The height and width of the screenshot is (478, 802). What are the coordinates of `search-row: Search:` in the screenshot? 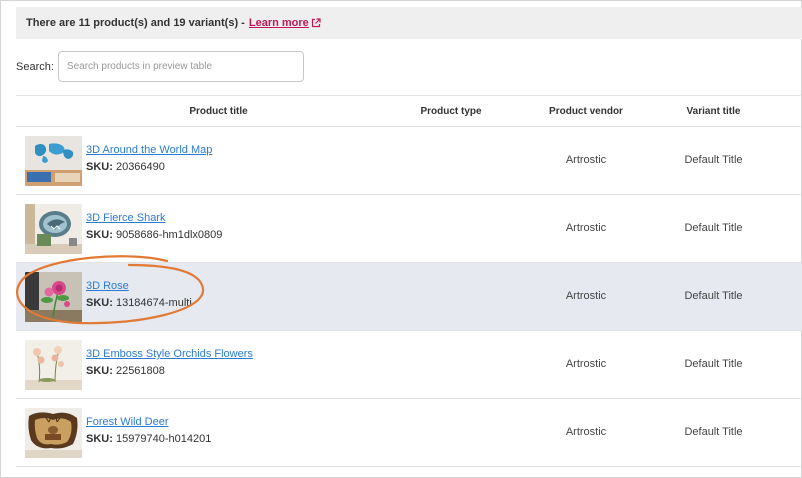 It's located at (160, 66).